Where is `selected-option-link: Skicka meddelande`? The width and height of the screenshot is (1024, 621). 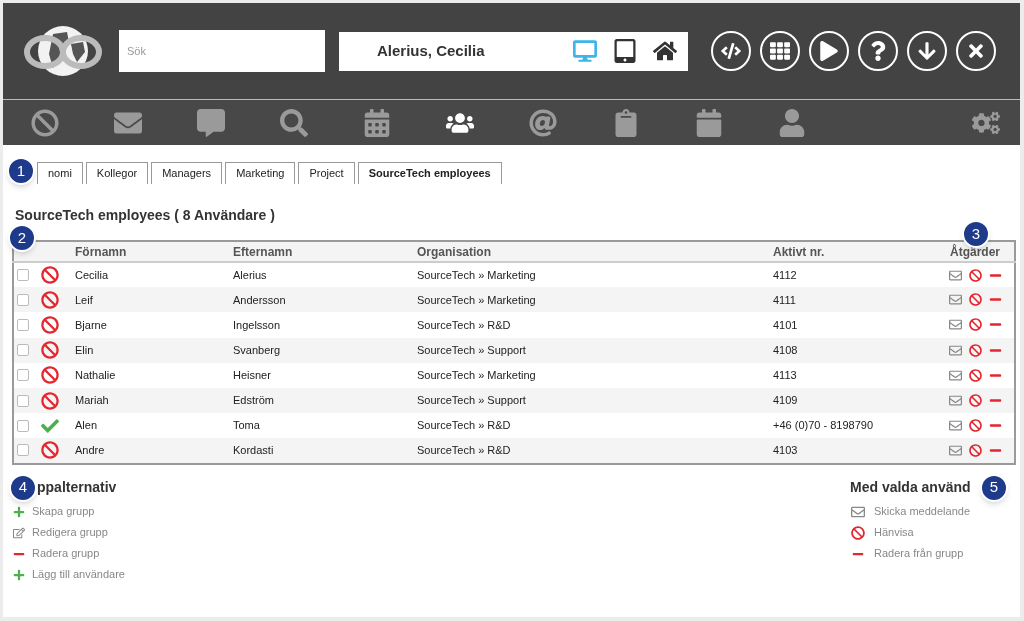 selected-option-link: Skicka meddelande is located at coordinates (922, 511).